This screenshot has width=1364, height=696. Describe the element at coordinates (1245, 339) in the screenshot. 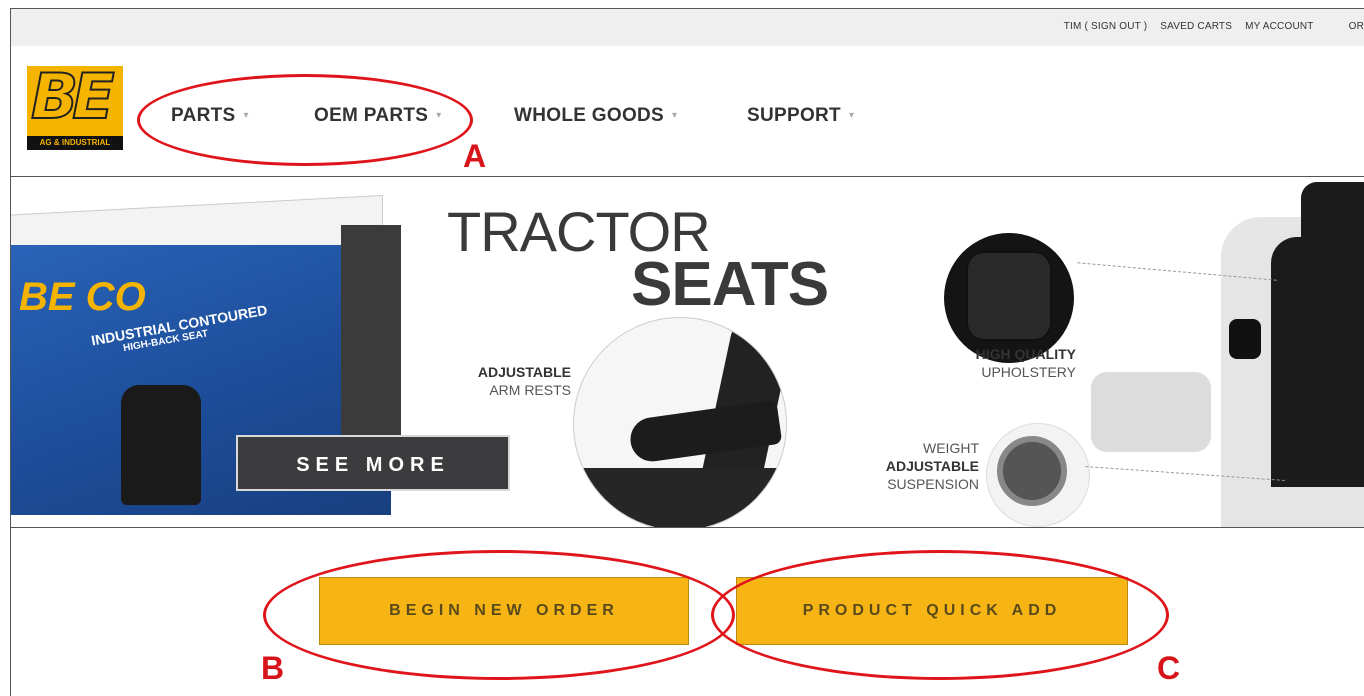

I see `seat-armrest` at that location.